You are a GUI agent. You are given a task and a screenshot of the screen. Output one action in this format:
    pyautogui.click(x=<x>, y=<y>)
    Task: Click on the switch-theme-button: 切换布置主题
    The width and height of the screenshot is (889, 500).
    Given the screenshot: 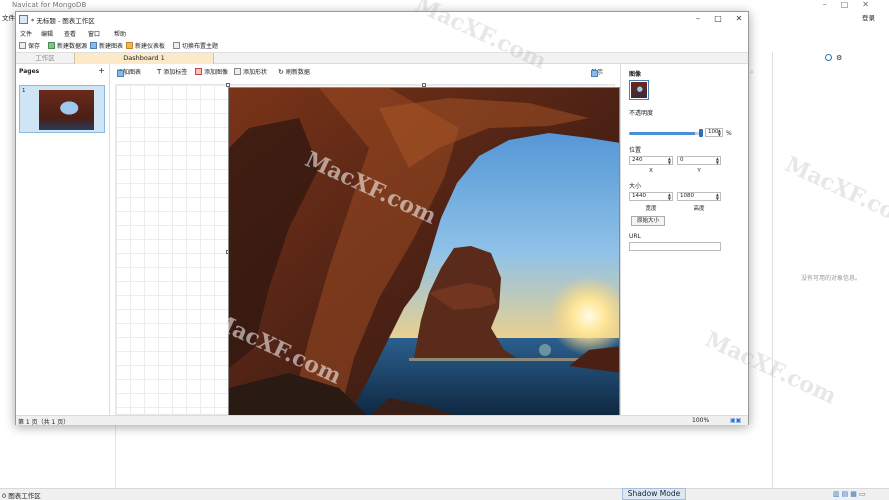 What is the action you would take?
    pyautogui.click(x=195, y=45)
    